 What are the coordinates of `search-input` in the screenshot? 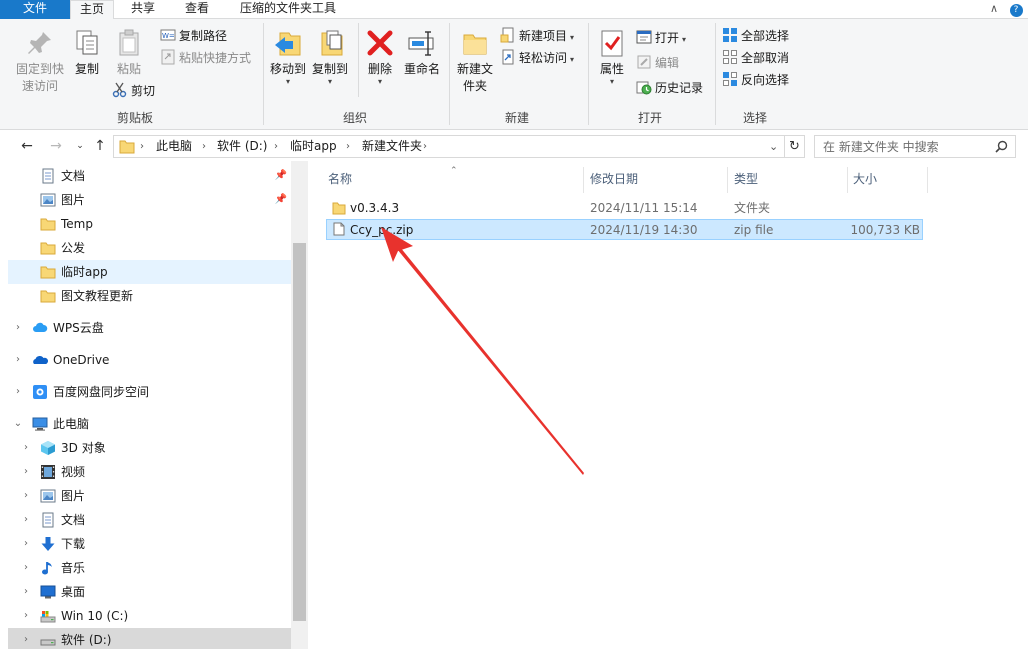 It's located at (907, 146).